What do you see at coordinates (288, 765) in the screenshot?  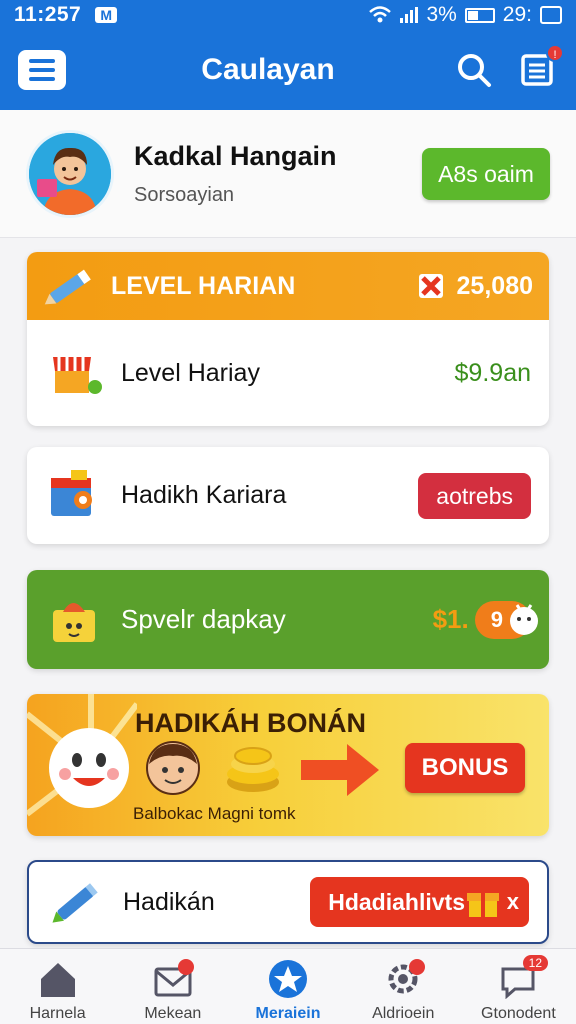 I see `bonus-card: HADIKÁH BONÁN BONUS Balbokac Magni tomk` at bounding box center [288, 765].